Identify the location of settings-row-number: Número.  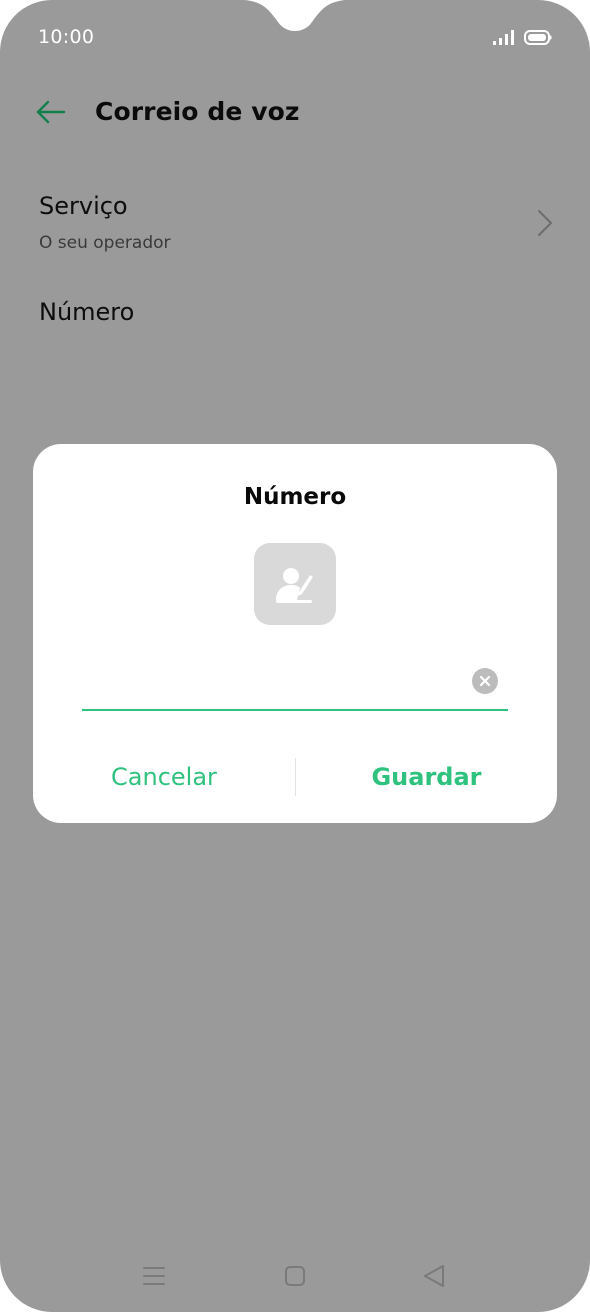
(295, 315).